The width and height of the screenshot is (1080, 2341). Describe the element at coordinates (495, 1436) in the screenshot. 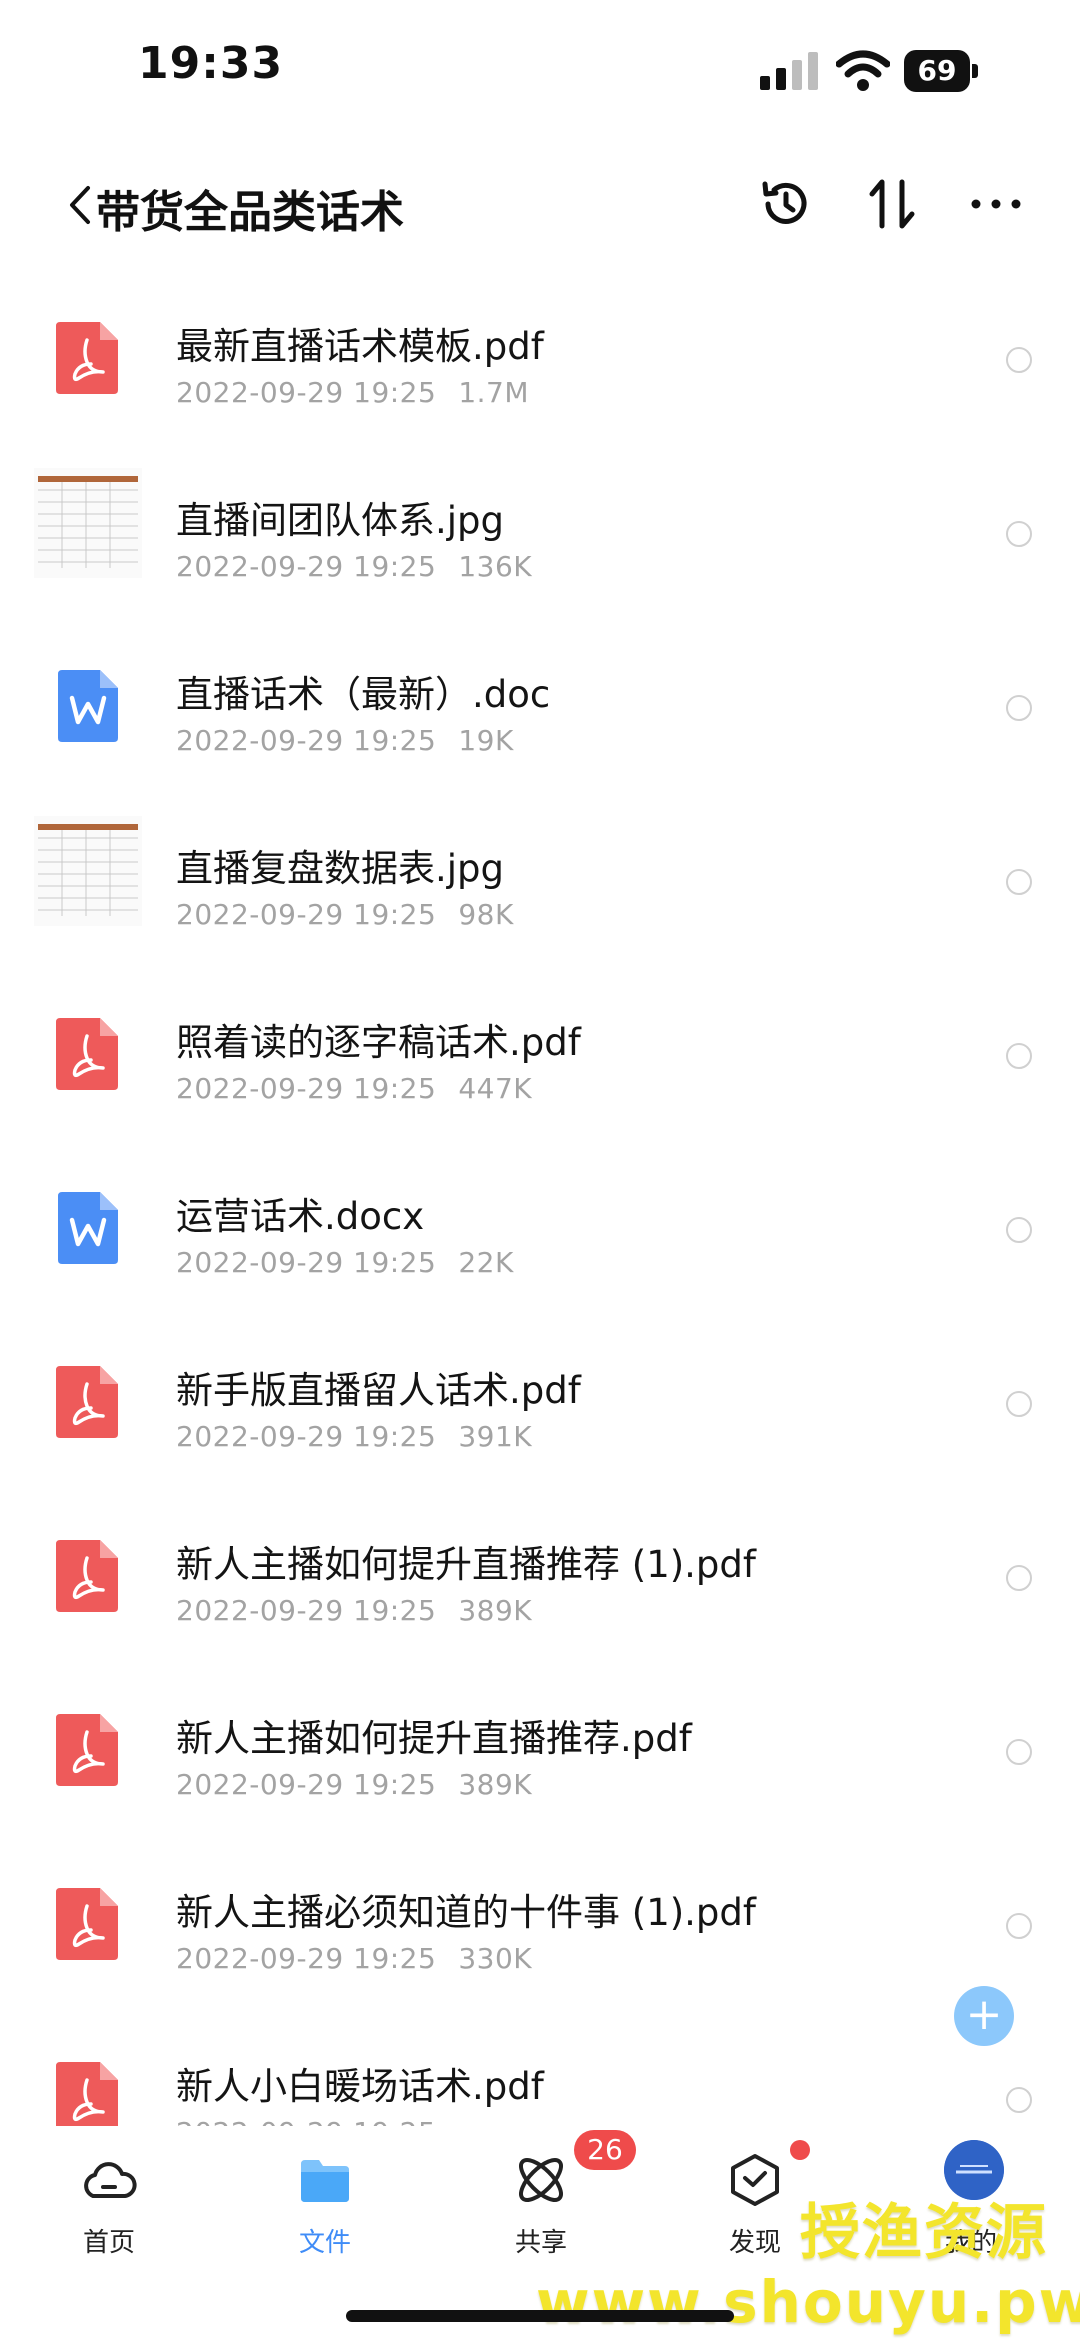

I see `file-size: 391K` at that location.